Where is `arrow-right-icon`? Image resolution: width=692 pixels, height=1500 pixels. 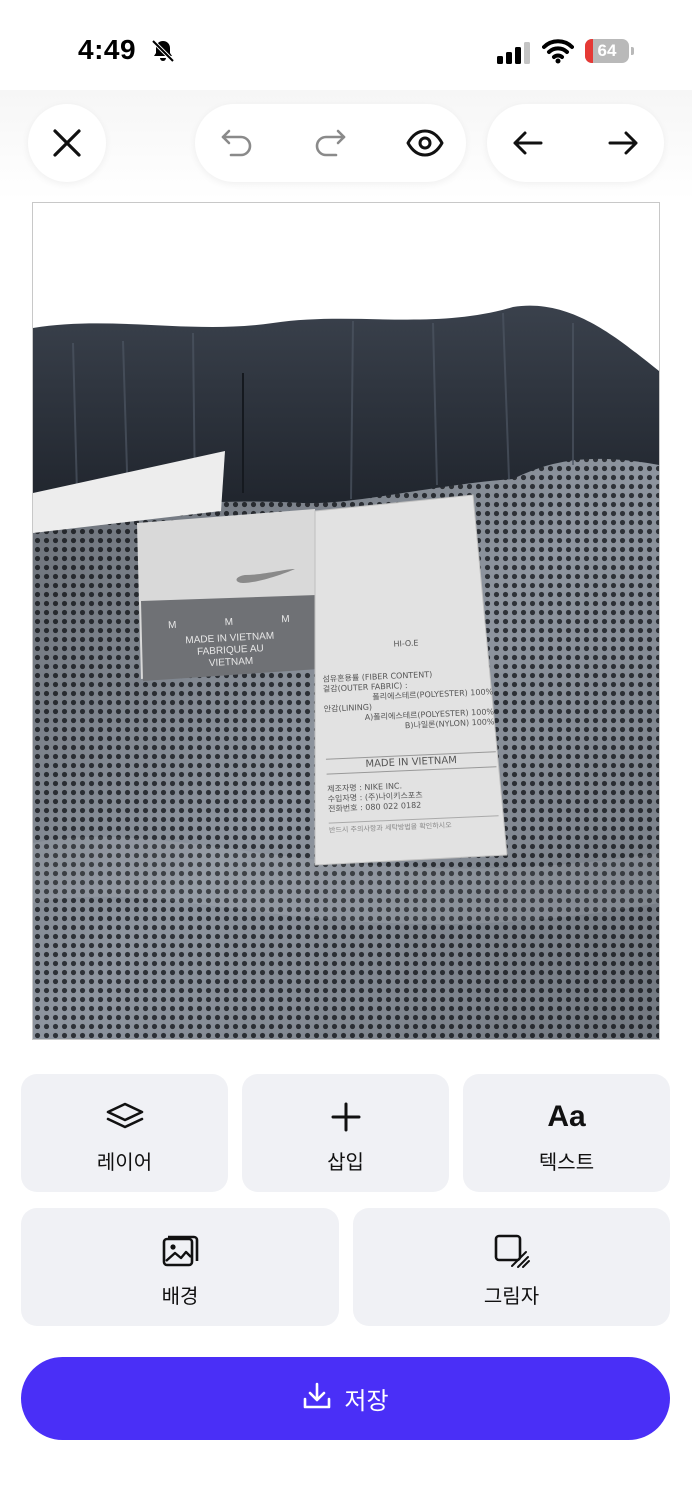 arrow-right-icon is located at coordinates (623, 143).